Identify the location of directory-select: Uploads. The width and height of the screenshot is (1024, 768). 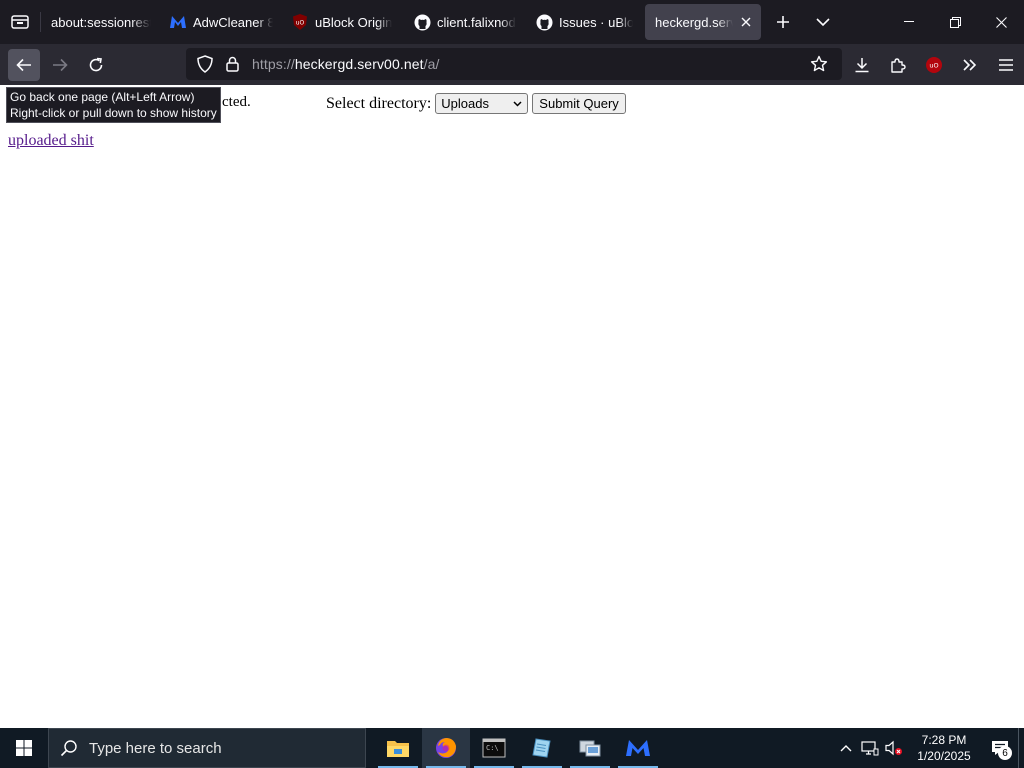
(482, 103).